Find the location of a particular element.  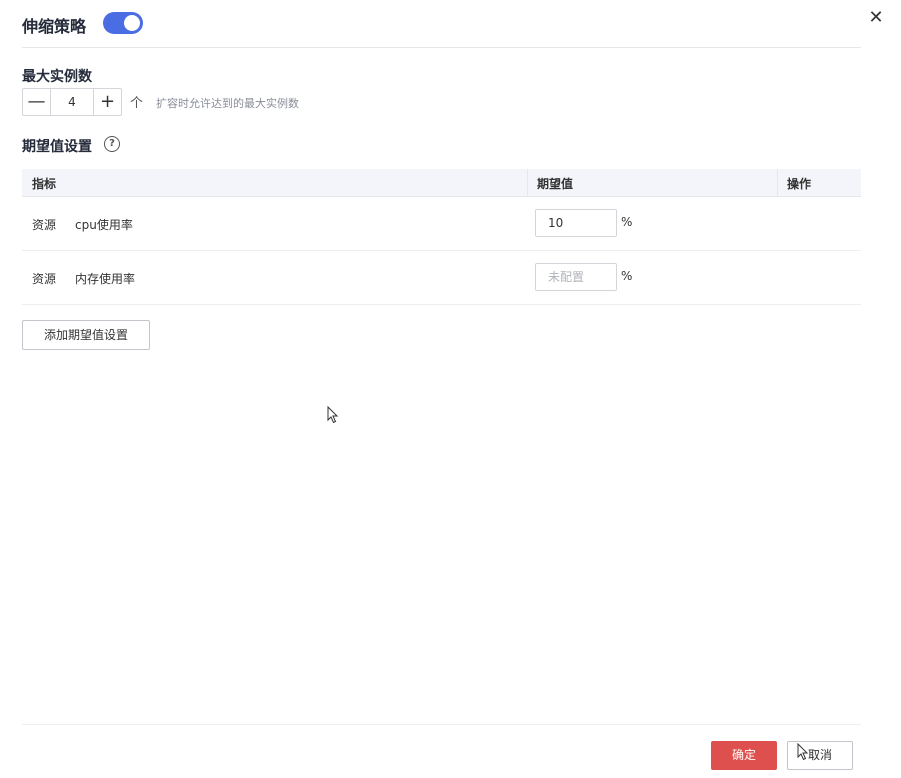

close-icon: ✕ is located at coordinates (876, 18).